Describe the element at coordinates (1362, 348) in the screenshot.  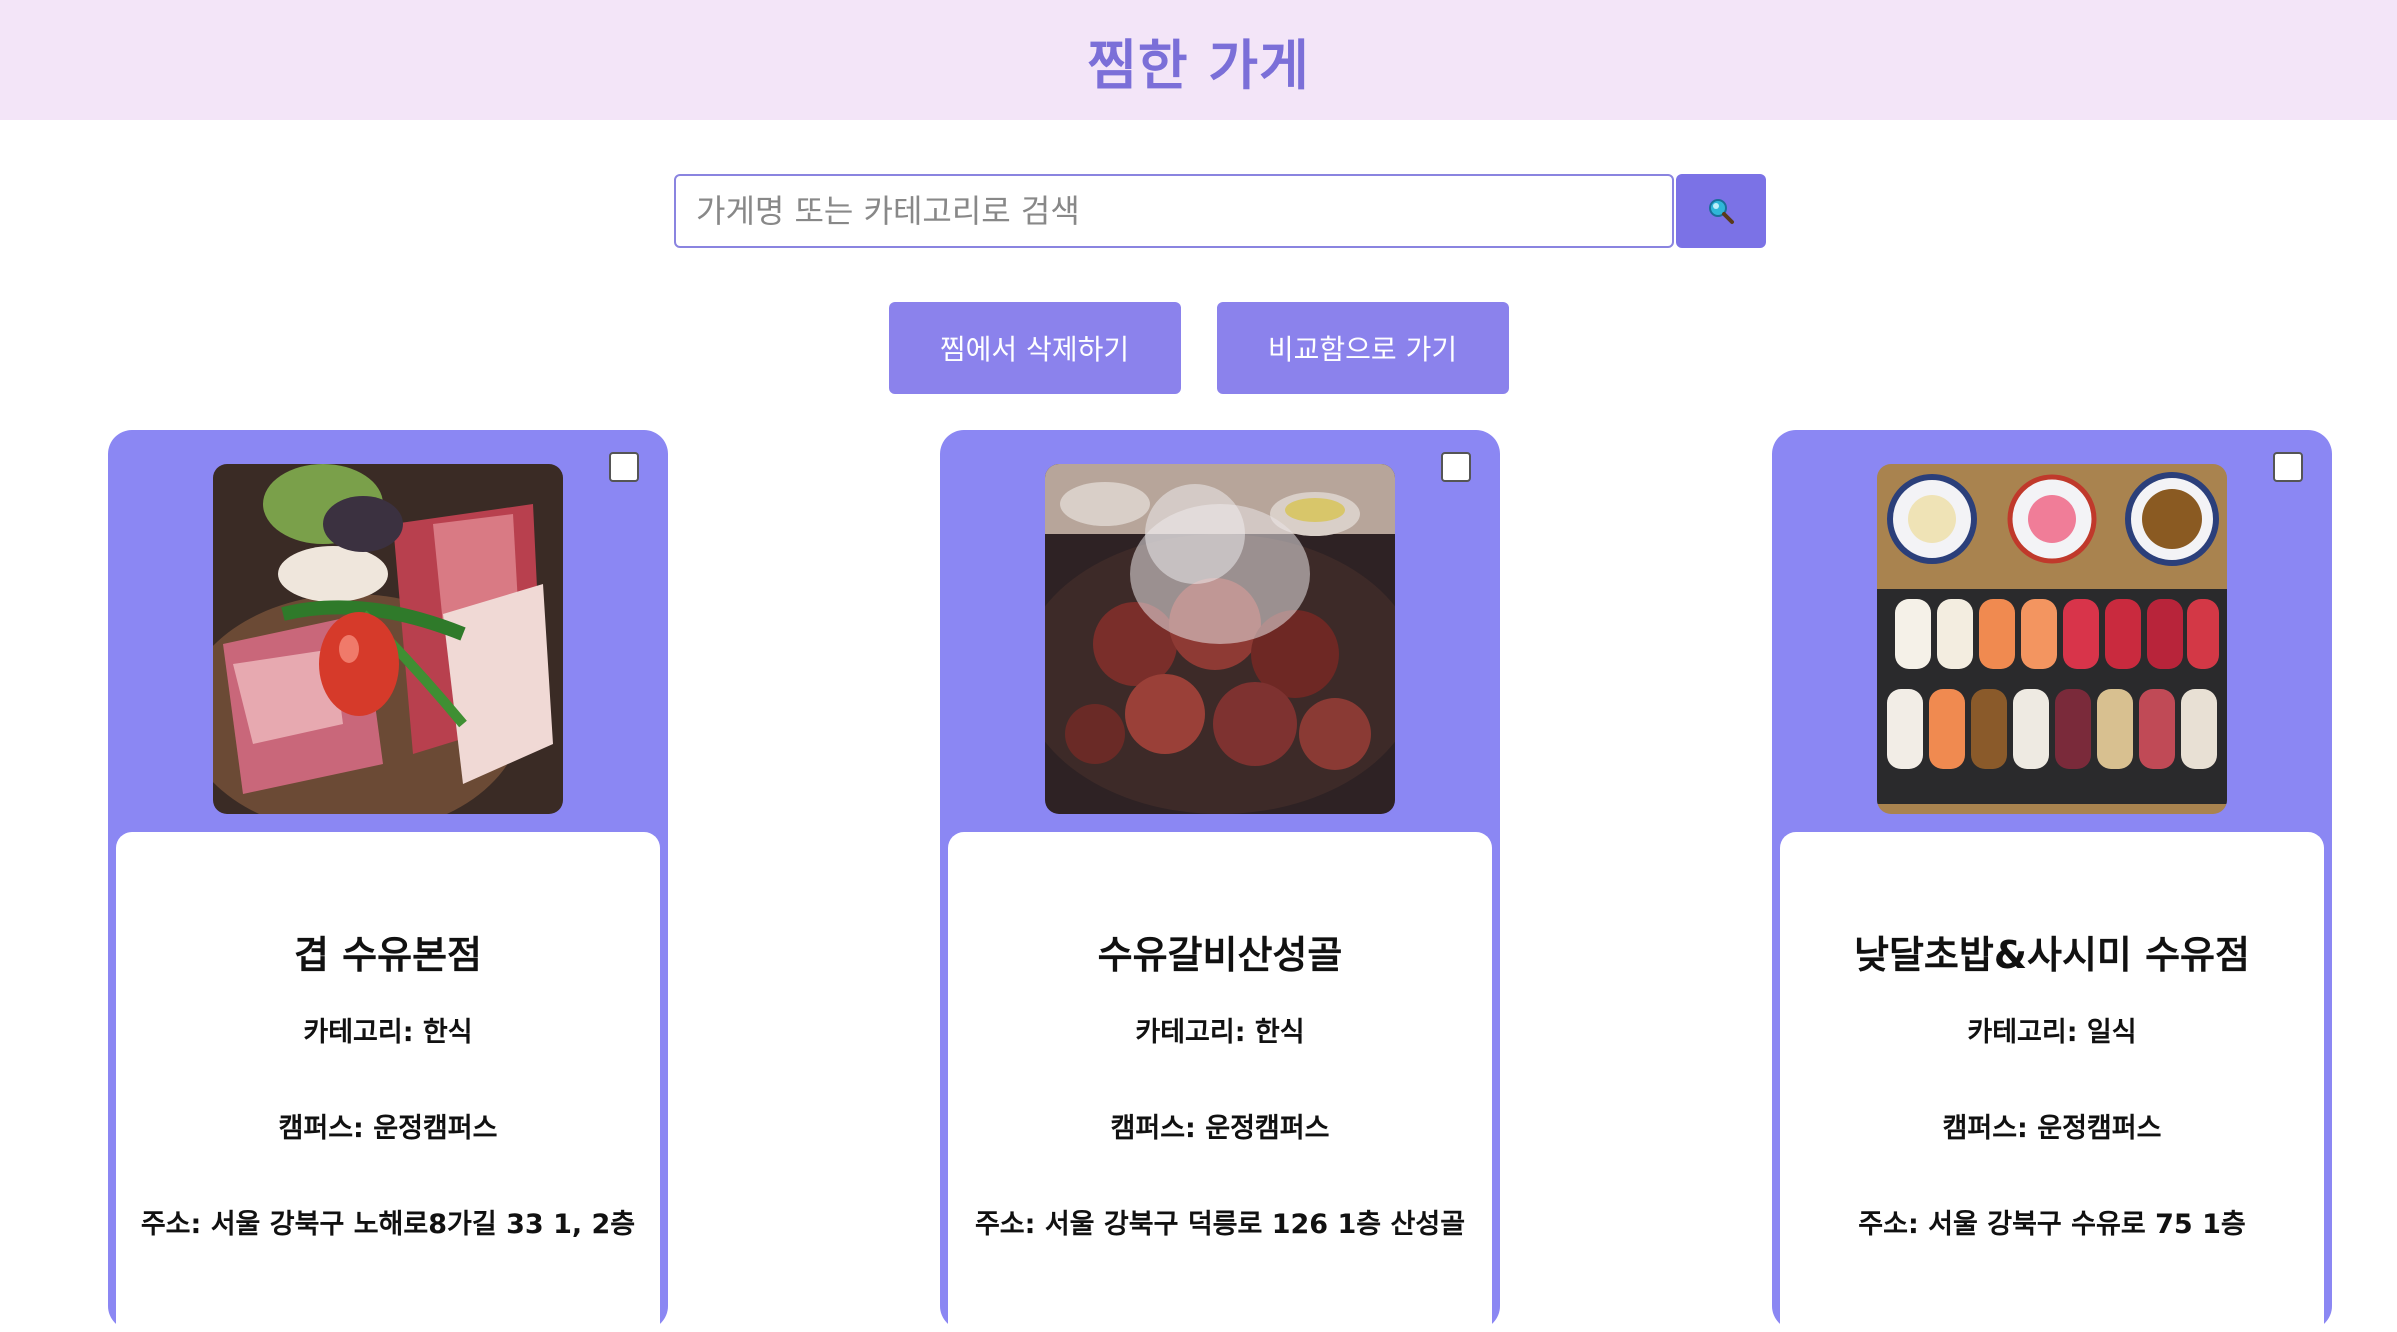
I see `go-to-compare-button: 비교함으로 가기` at that location.